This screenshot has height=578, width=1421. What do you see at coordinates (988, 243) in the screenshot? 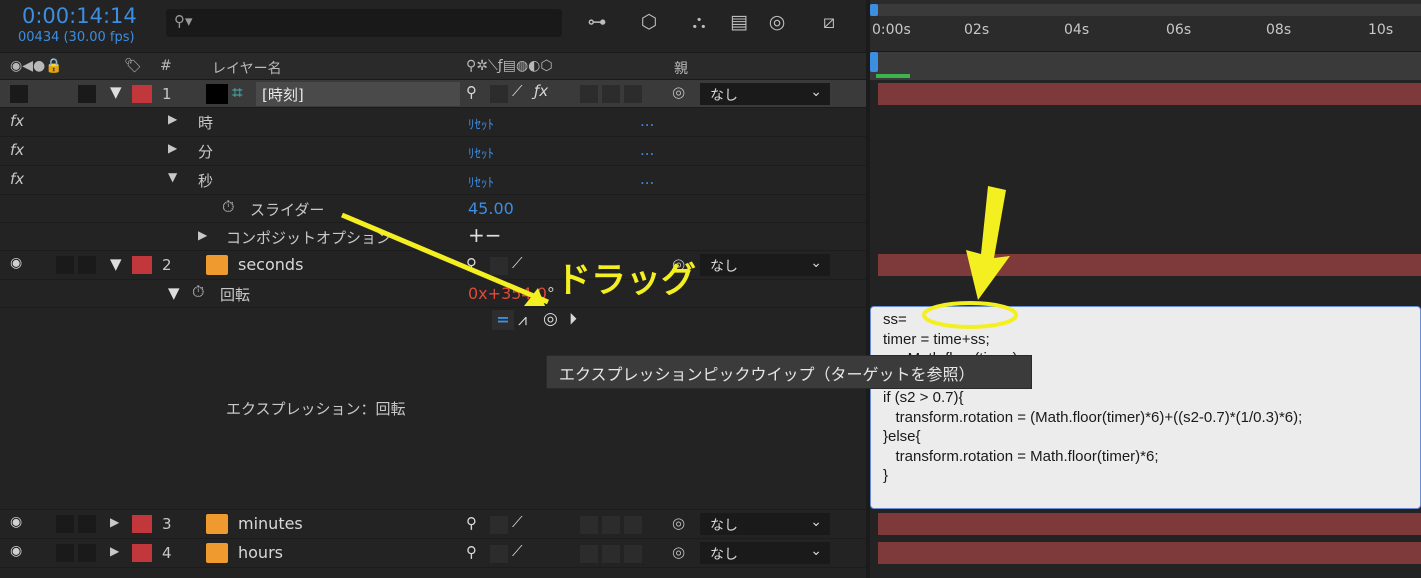
I see `target-arrow-icon` at bounding box center [988, 243].